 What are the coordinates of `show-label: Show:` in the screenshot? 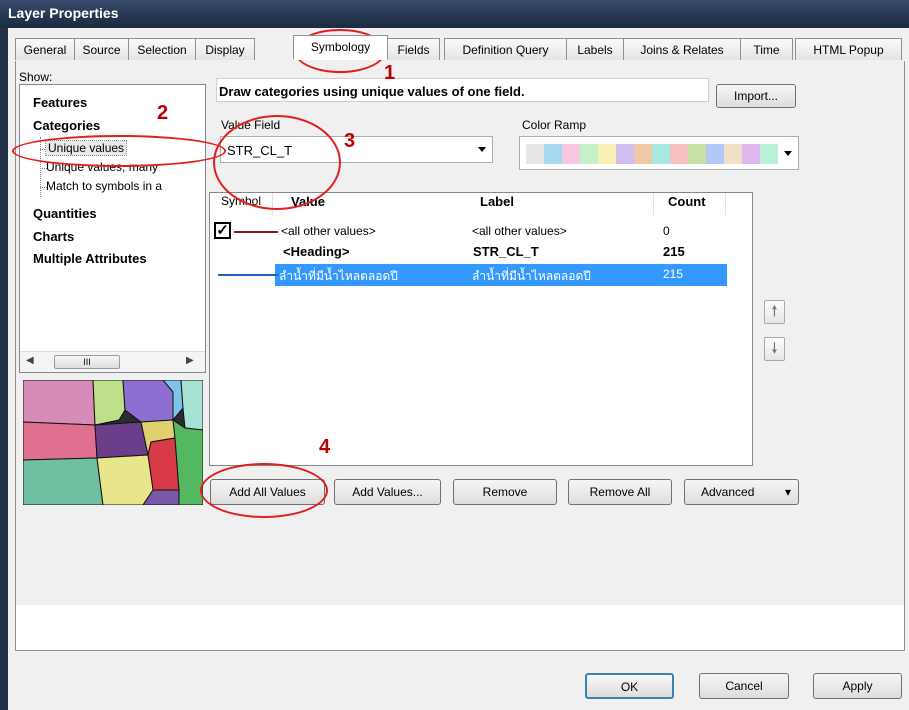 It's located at (36, 77).